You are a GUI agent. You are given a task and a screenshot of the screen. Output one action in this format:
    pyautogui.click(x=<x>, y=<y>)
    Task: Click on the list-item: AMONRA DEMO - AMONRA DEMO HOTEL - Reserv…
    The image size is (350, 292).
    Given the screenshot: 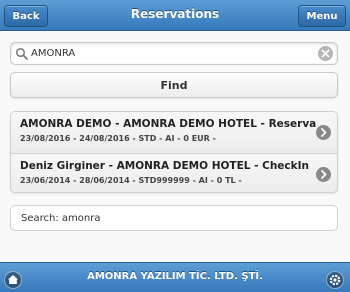 What is the action you would take?
    pyautogui.click(x=174, y=132)
    